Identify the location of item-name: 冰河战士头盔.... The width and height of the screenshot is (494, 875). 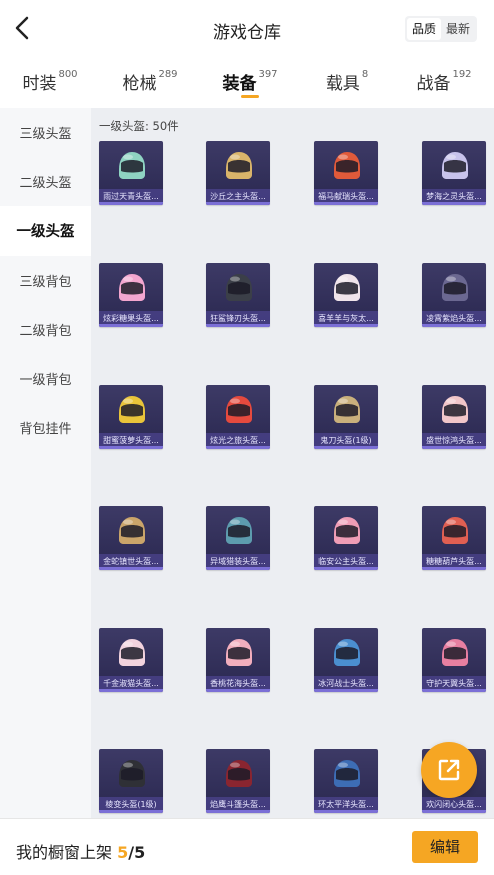
(346, 684).